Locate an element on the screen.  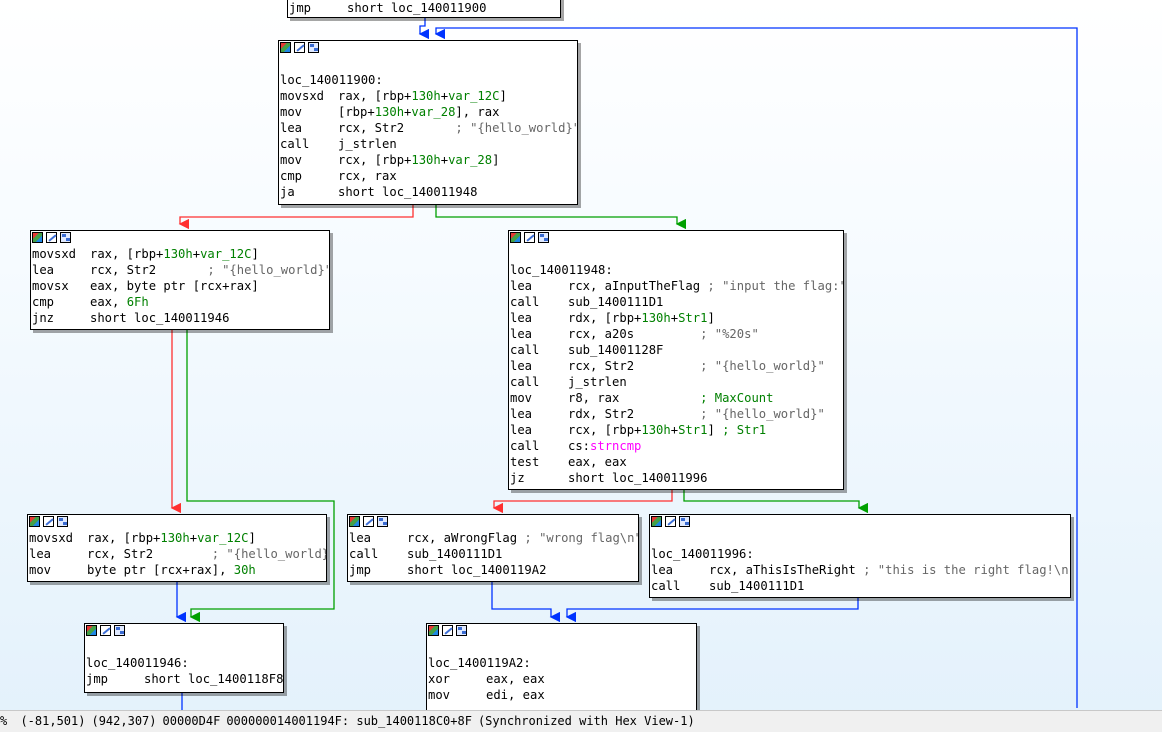
code-label: loc_140011948: is located at coordinates (676, 270).